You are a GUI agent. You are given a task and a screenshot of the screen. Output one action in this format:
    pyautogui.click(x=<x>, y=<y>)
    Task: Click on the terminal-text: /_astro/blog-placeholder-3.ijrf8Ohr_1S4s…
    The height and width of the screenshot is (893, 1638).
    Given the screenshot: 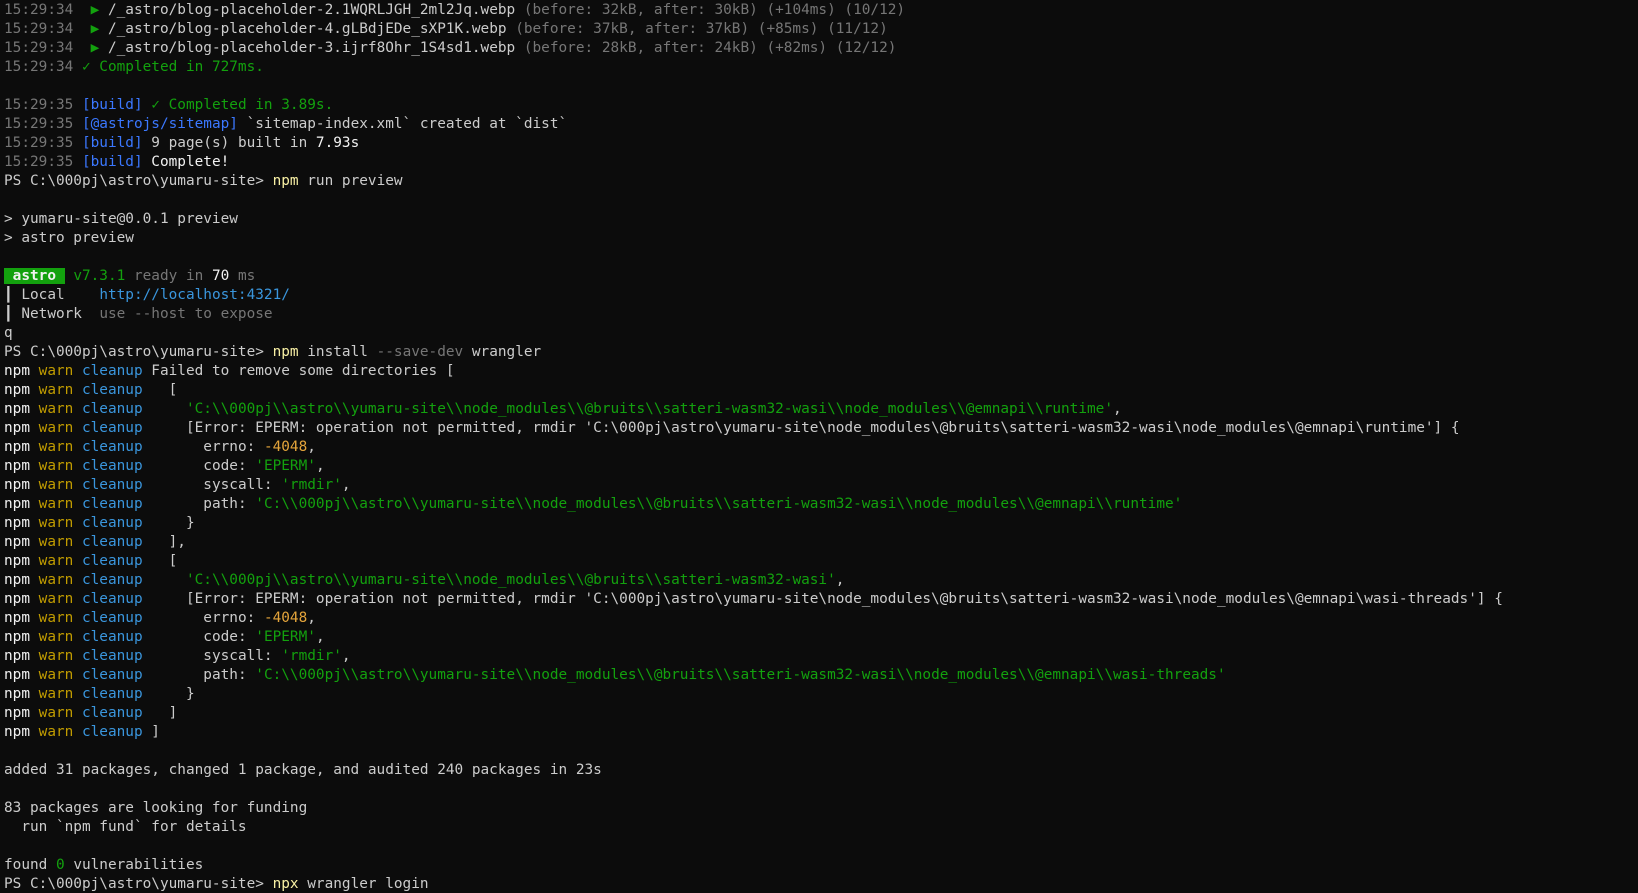 What is the action you would take?
    pyautogui.click(x=315, y=48)
    